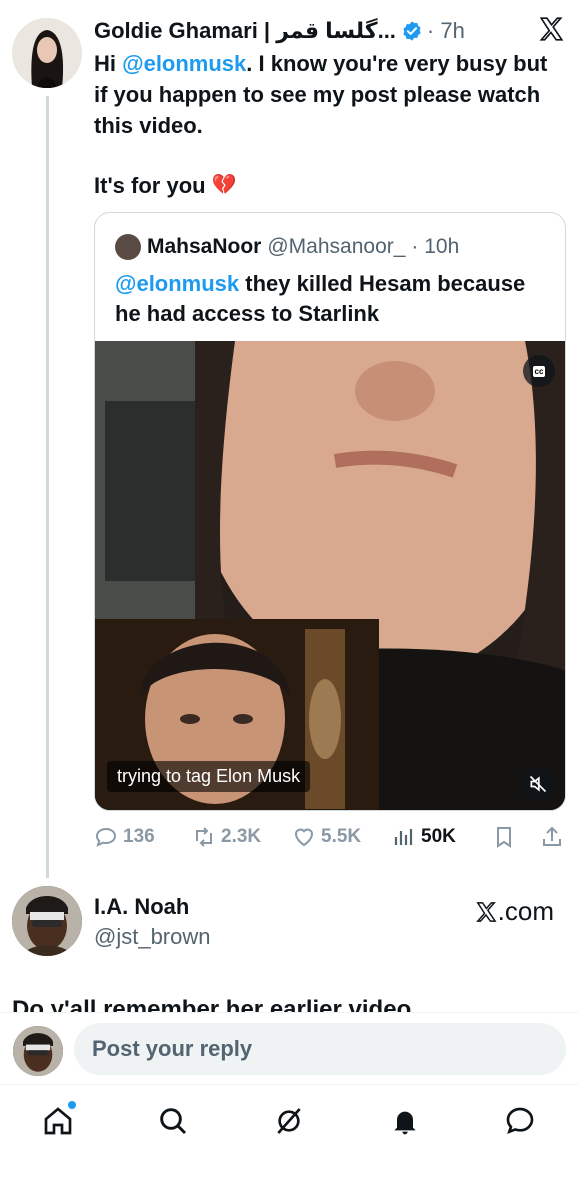 This screenshot has width=578, height=1200. What do you see at coordinates (72, 1105) in the screenshot?
I see `home-notification-dot` at bounding box center [72, 1105].